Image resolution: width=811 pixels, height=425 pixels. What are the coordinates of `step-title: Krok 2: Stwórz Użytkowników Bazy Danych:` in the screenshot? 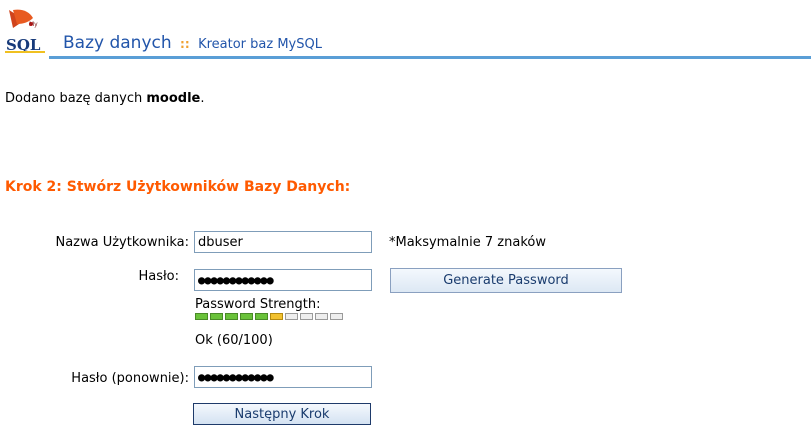 It's located at (178, 187).